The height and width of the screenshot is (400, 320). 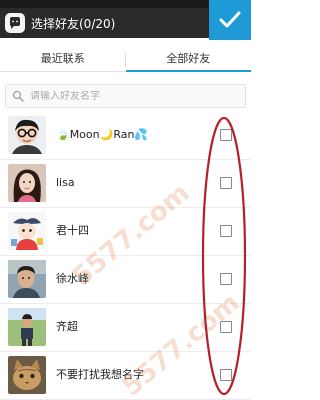 I want to click on tab-recent-contacts: 最近联系, so click(x=63, y=59).